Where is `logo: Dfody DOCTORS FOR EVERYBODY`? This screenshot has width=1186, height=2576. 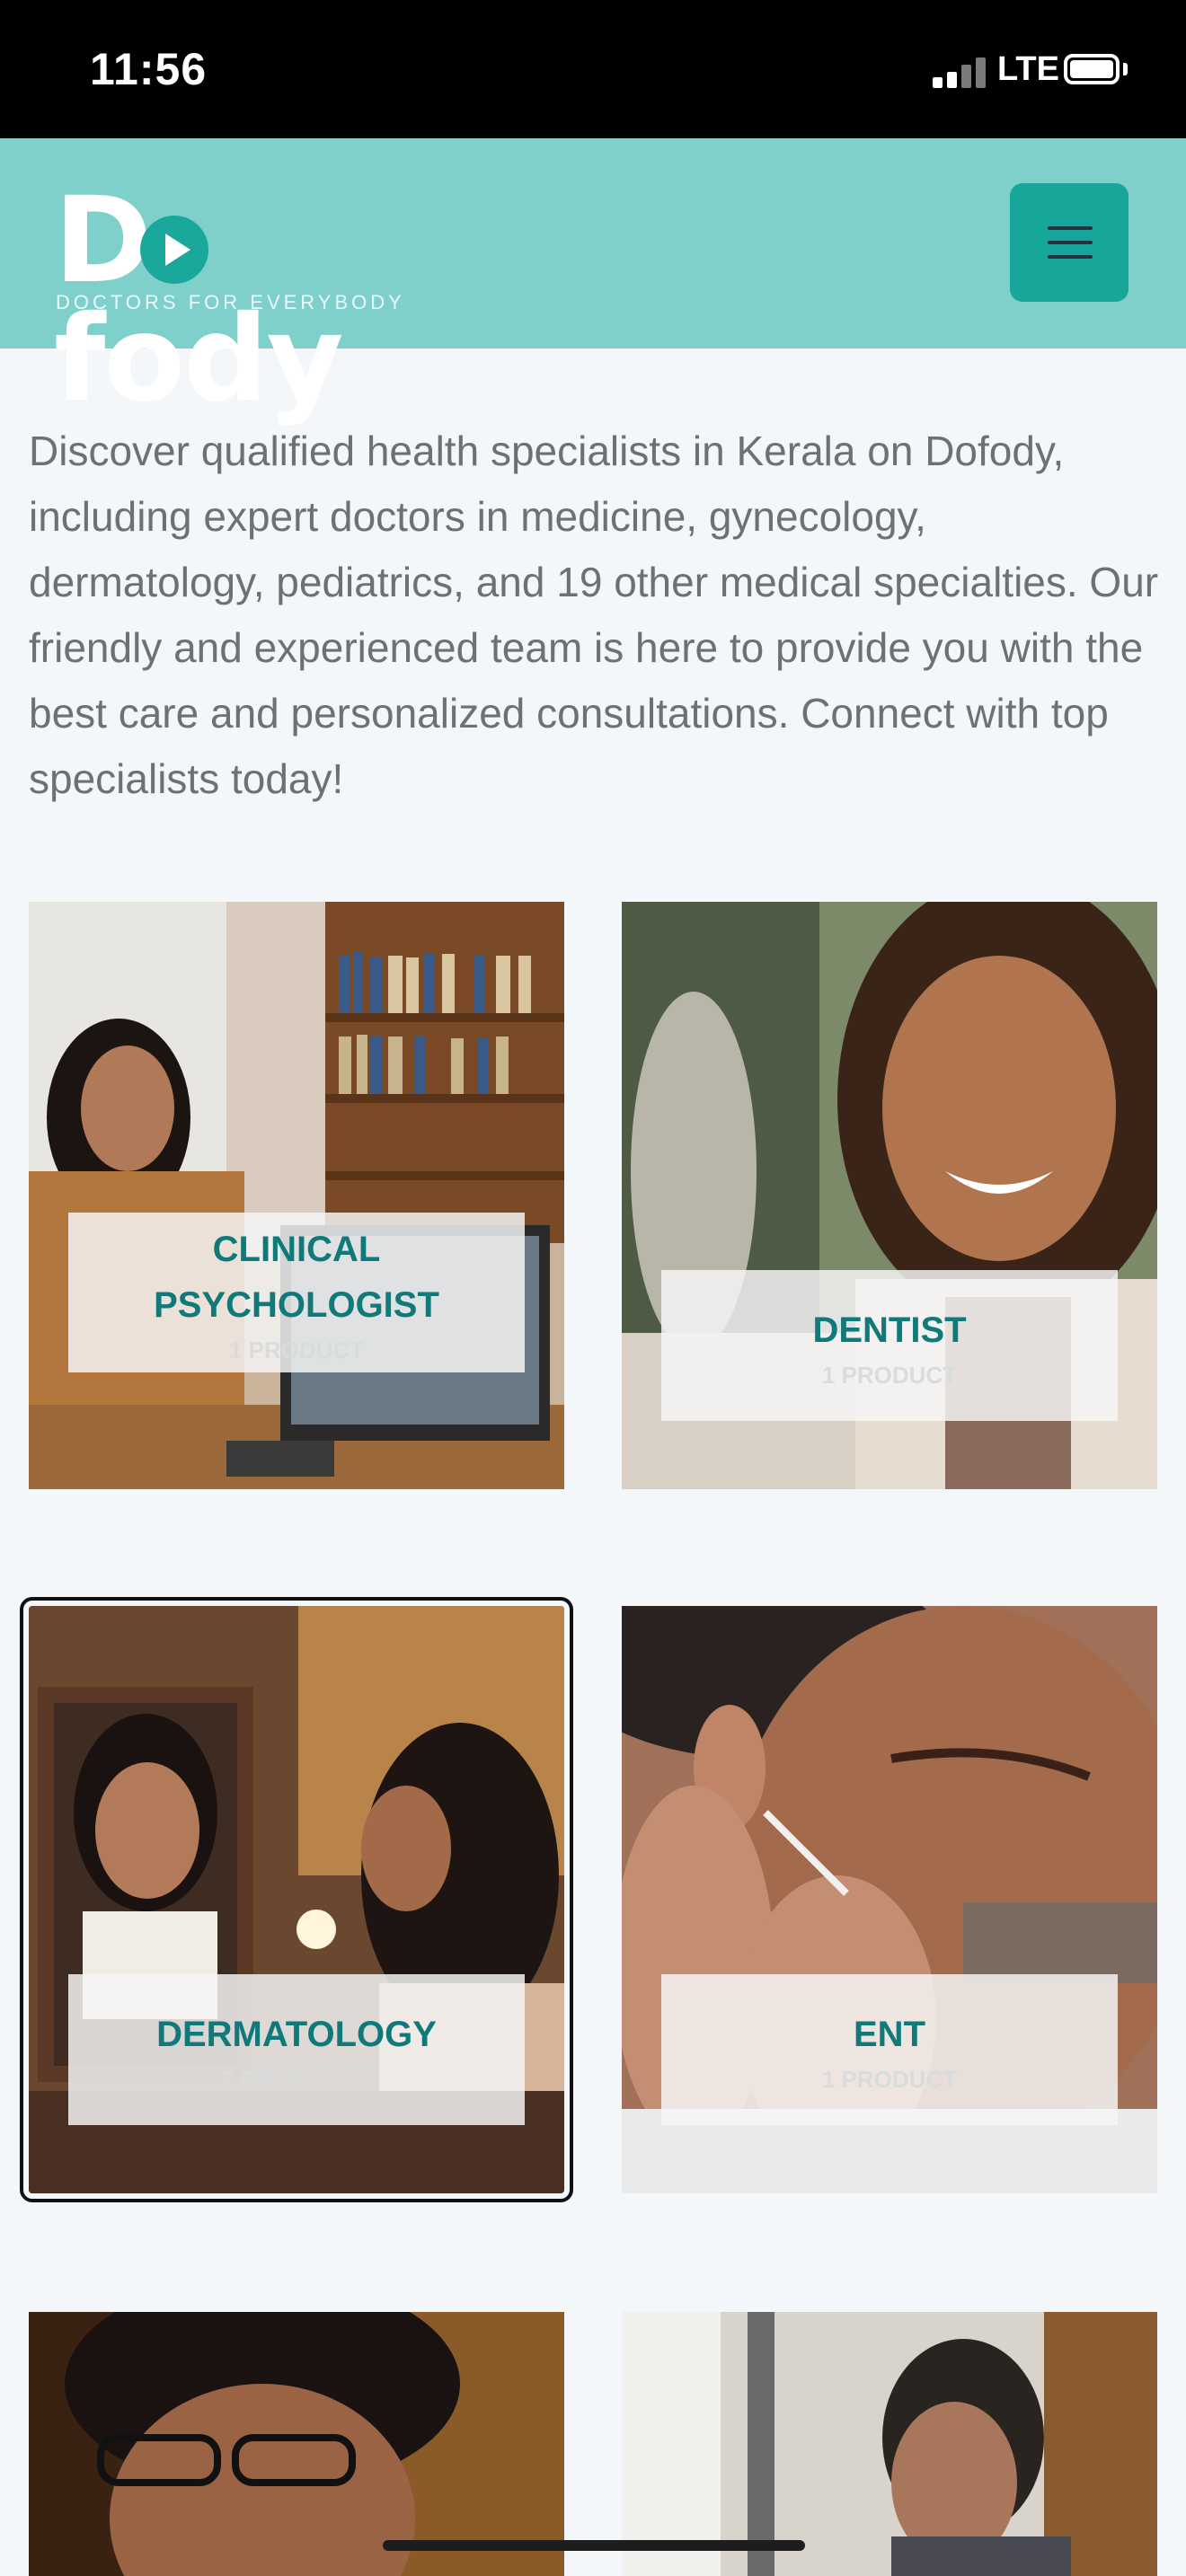 logo: Dfody DOCTORS FOR EVERYBODY is located at coordinates (265, 300).